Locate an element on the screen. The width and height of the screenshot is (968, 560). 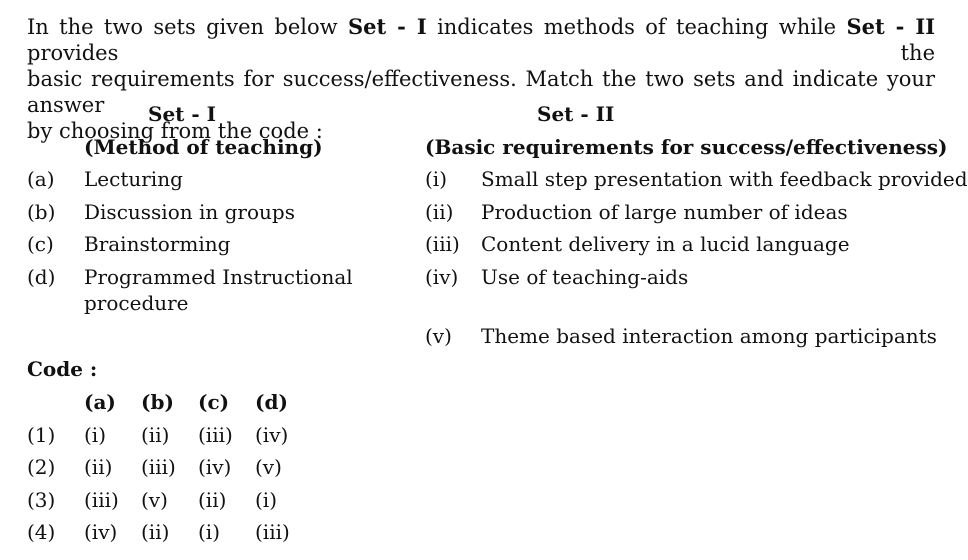
set-i-item-c: Brainstorming is located at coordinates (157, 244).